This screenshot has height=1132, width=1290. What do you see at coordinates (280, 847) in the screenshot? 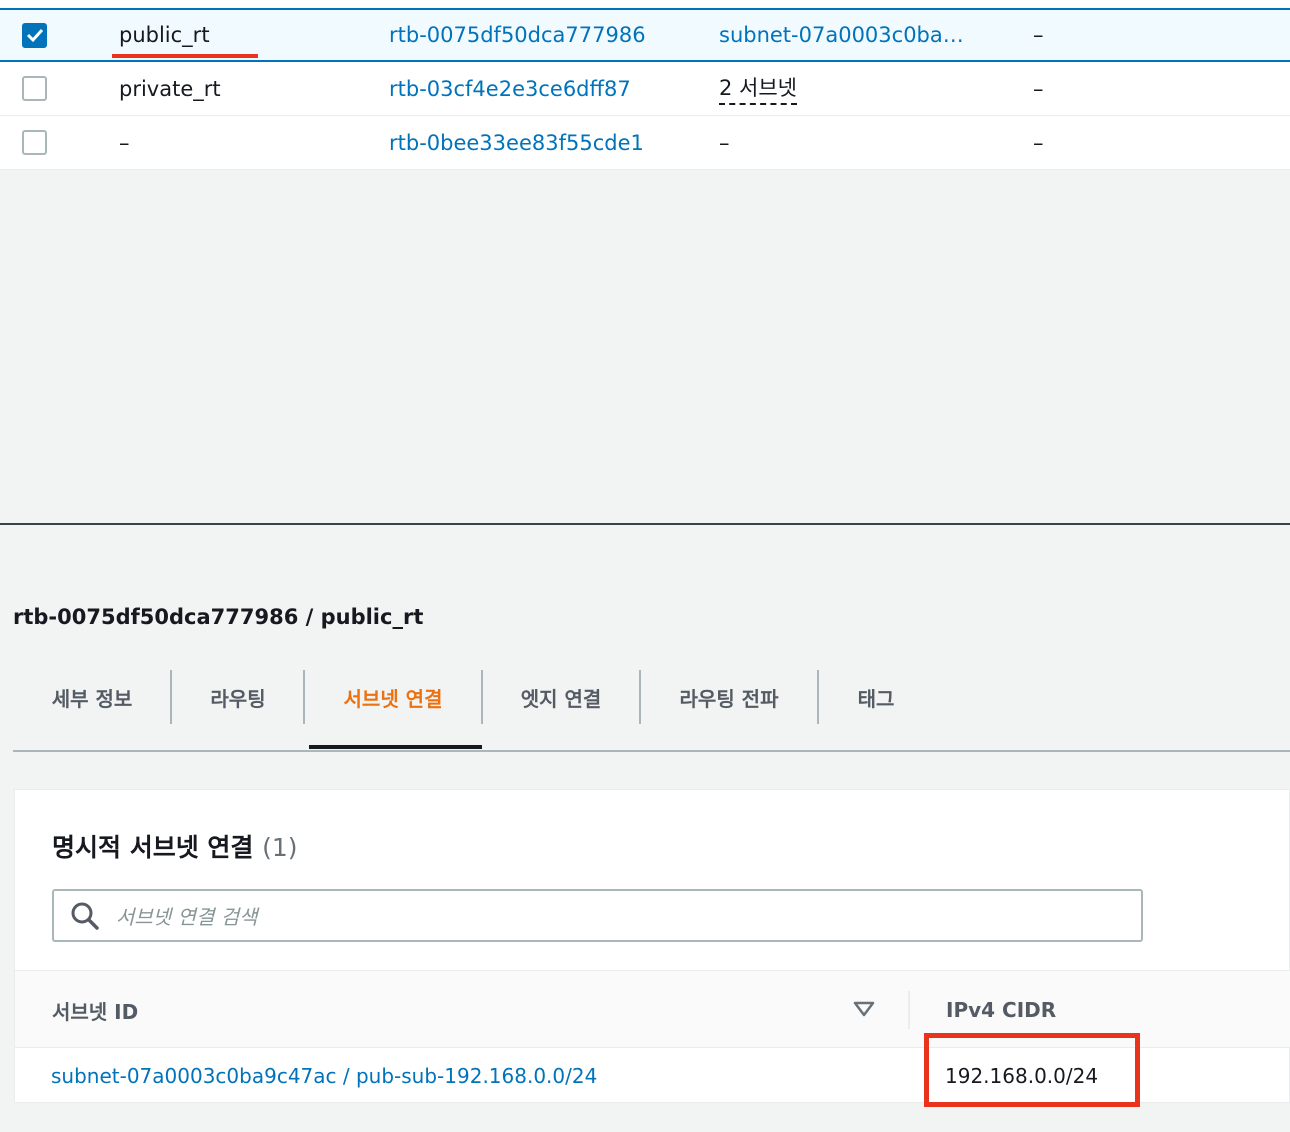
I see `panel-count: (1)` at bounding box center [280, 847].